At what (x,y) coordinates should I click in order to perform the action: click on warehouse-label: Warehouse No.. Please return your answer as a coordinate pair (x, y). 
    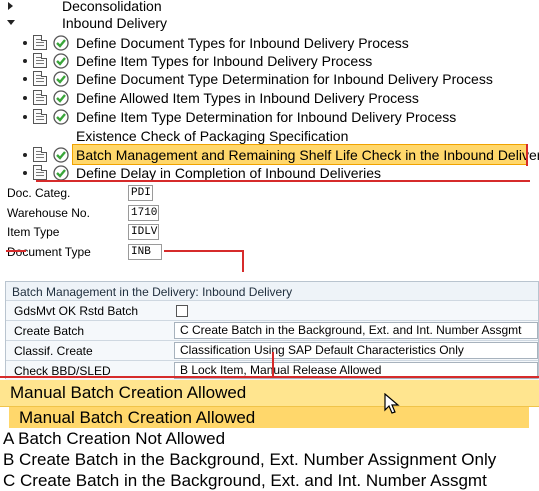
    Looking at the image, I should click on (48, 213).